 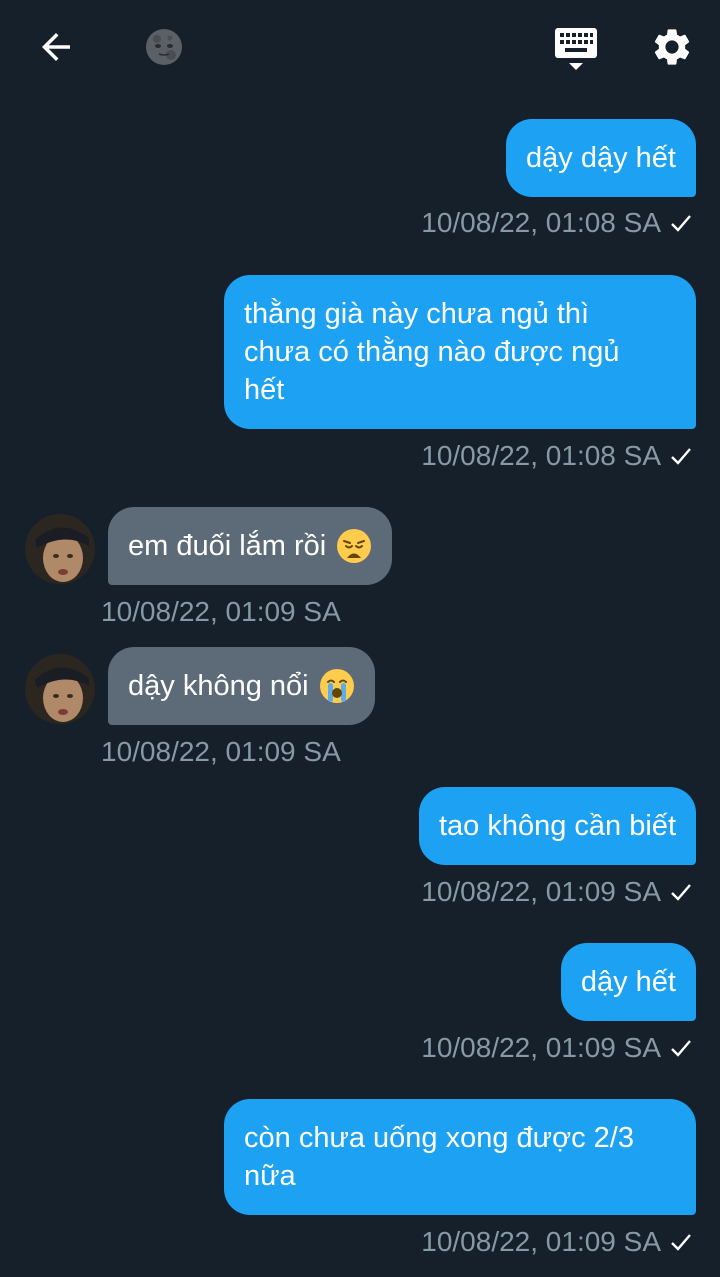 I want to click on message-bubble: dậy hết, so click(x=628, y=982).